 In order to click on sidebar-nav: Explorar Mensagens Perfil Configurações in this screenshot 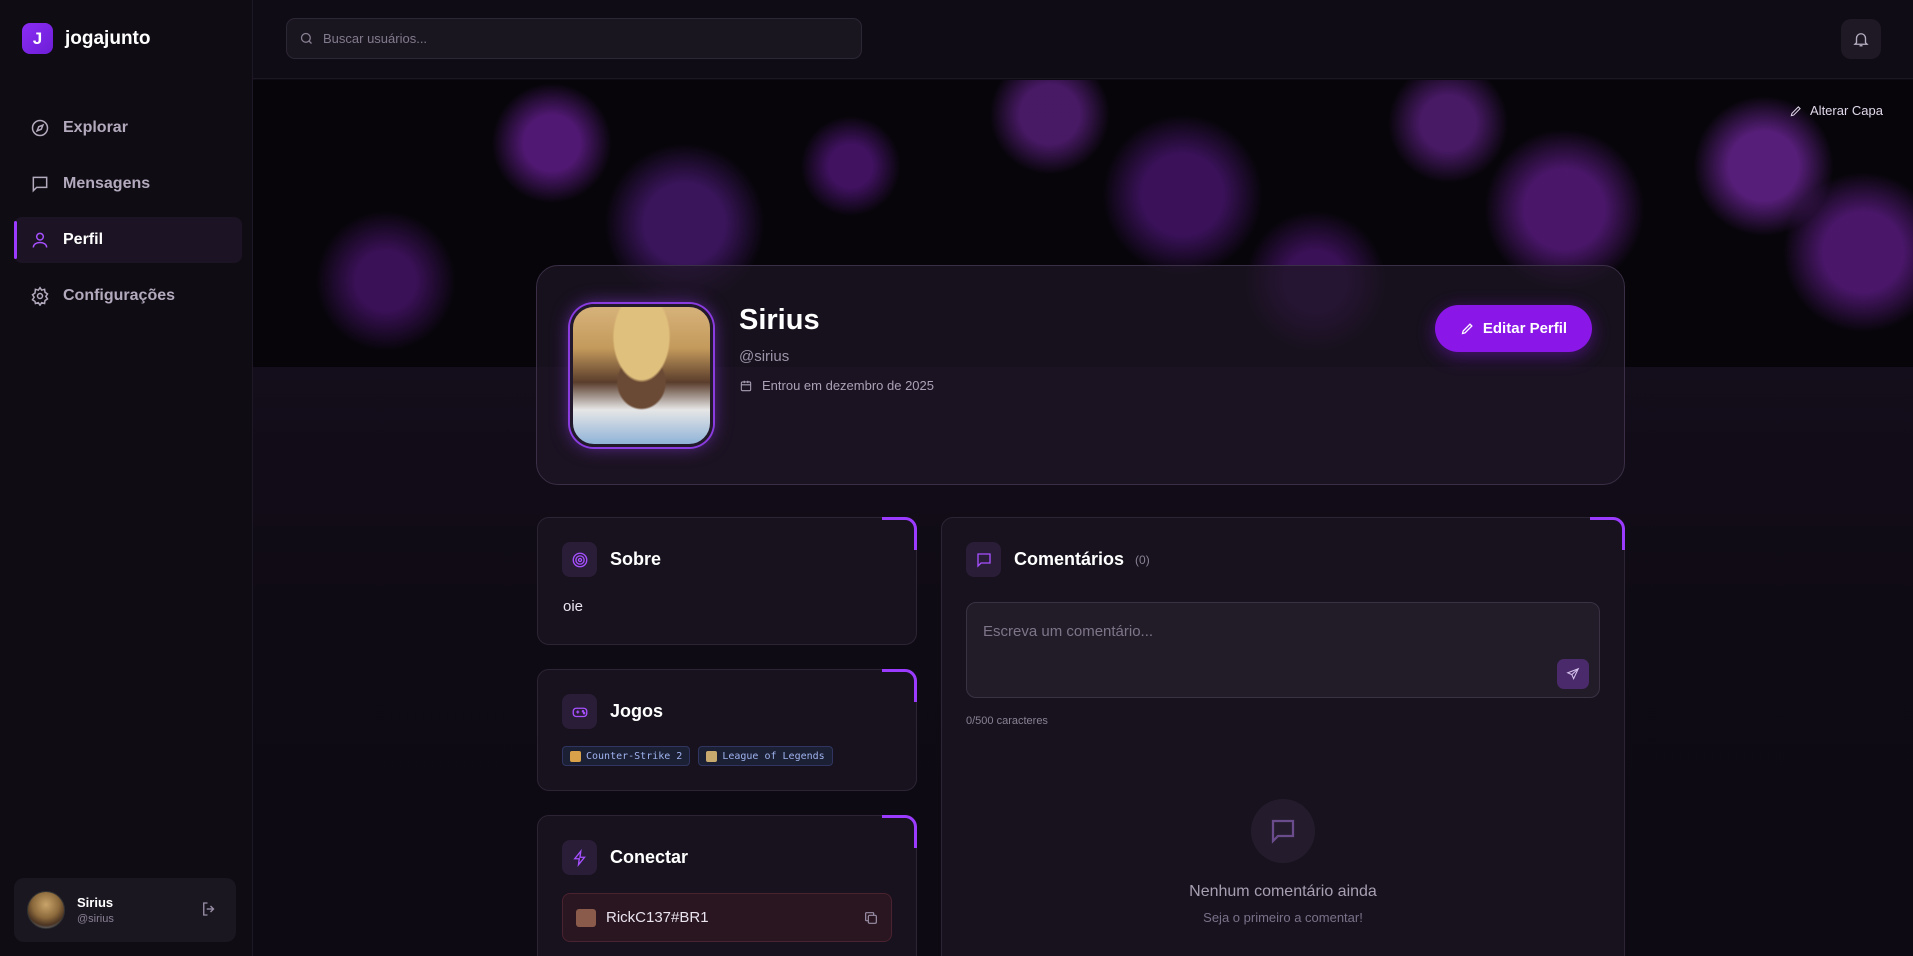, I will do `click(128, 217)`.